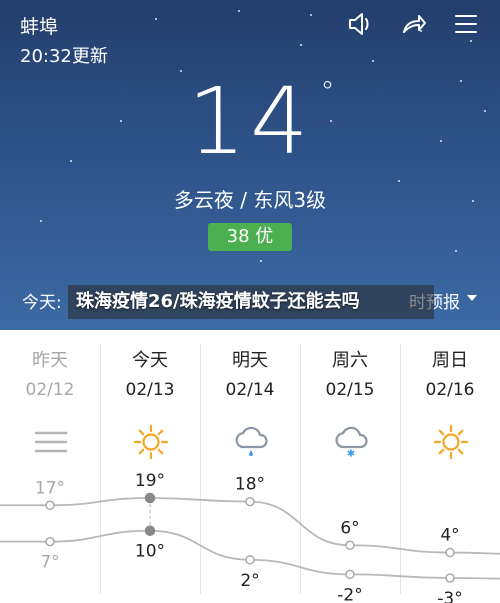 The width and height of the screenshot is (500, 603). Describe the element at coordinates (64, 56) in the screenshot. I see `update-time: 20:32更新` at that location.